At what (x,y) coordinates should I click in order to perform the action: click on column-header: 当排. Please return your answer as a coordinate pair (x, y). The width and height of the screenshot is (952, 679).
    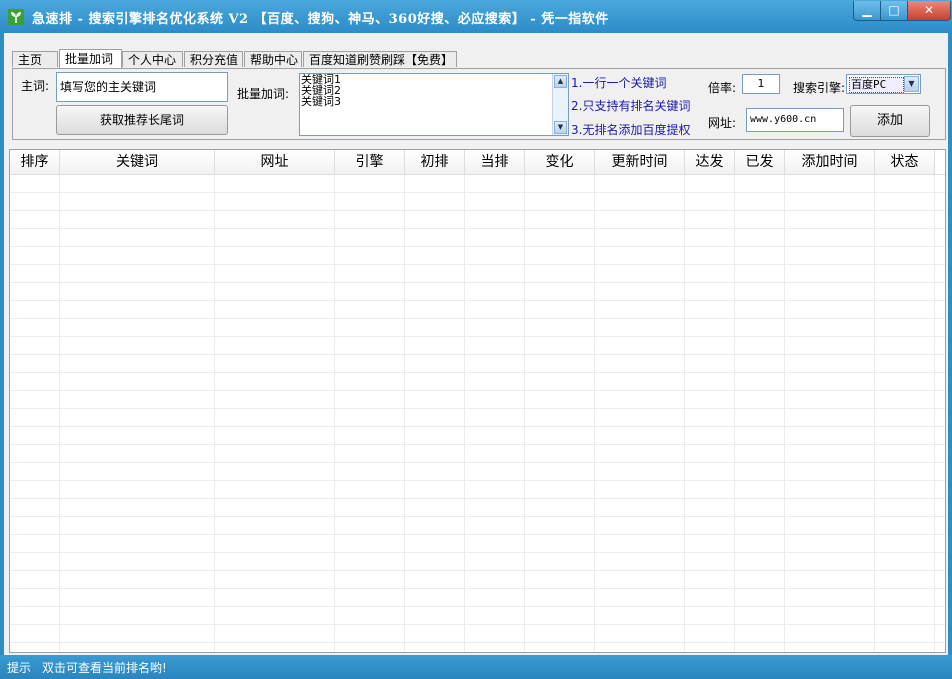
    Looking at the image, I should click on (495, 162).